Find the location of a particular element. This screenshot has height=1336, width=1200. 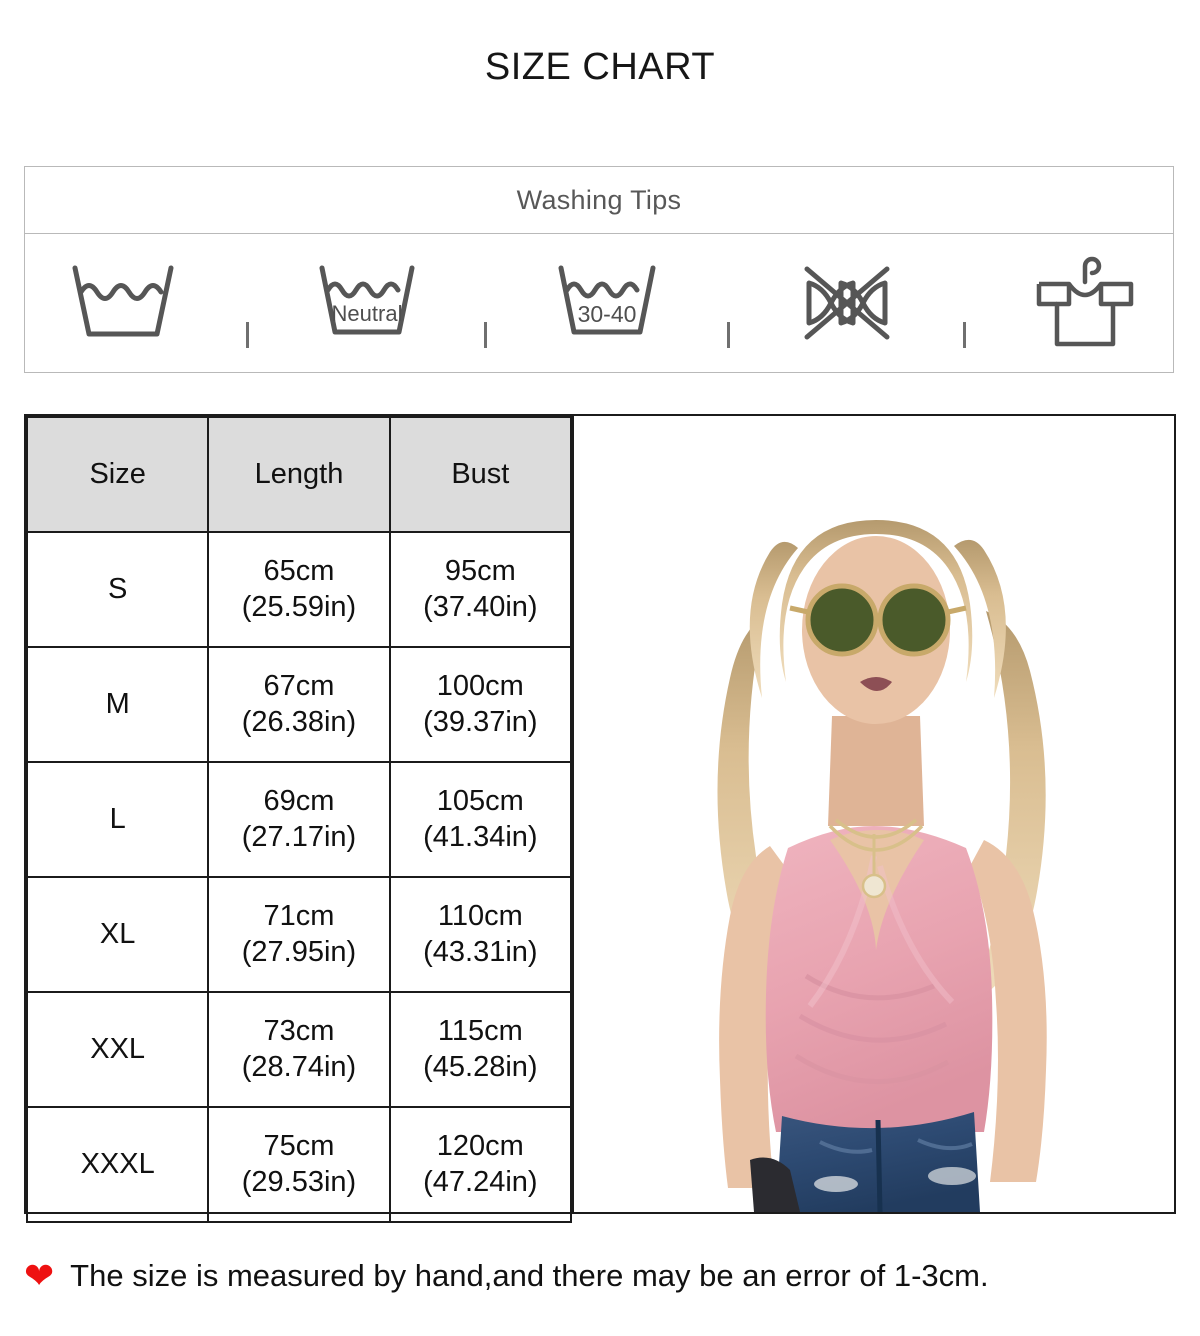

bust-cm: 105cm is located at coordinates (480, 801).